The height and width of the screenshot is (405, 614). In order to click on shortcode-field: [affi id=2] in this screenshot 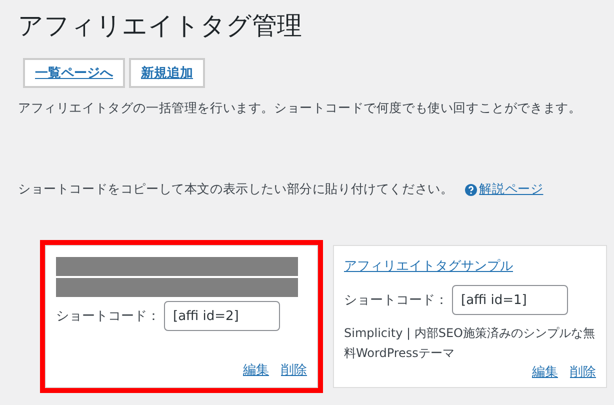, I will do `click(222, 316)`.